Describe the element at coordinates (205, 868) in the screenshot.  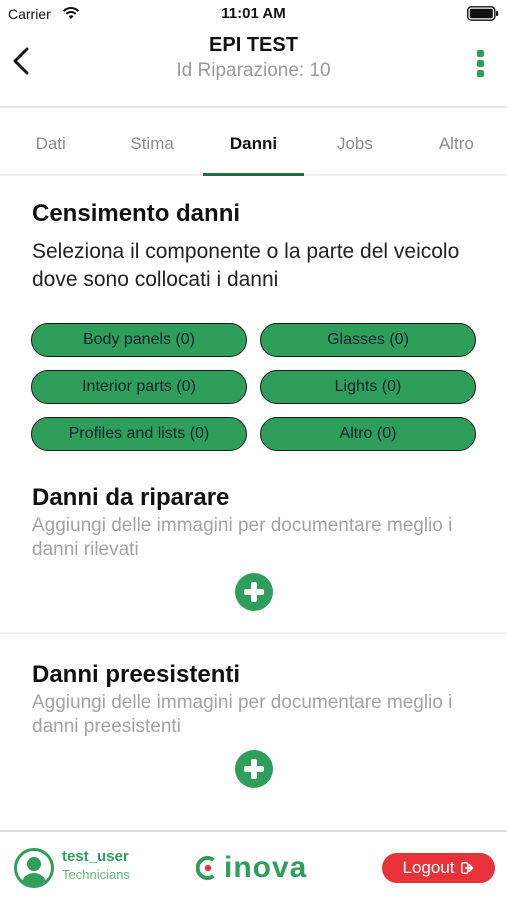
I see `brand-logo-icon` at that location.